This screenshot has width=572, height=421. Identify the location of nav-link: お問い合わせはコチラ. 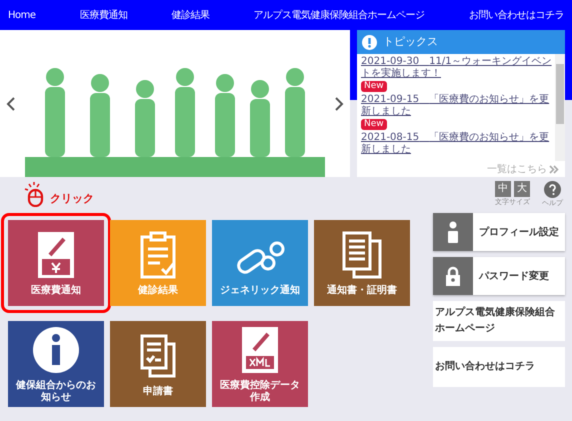
(516, 15).